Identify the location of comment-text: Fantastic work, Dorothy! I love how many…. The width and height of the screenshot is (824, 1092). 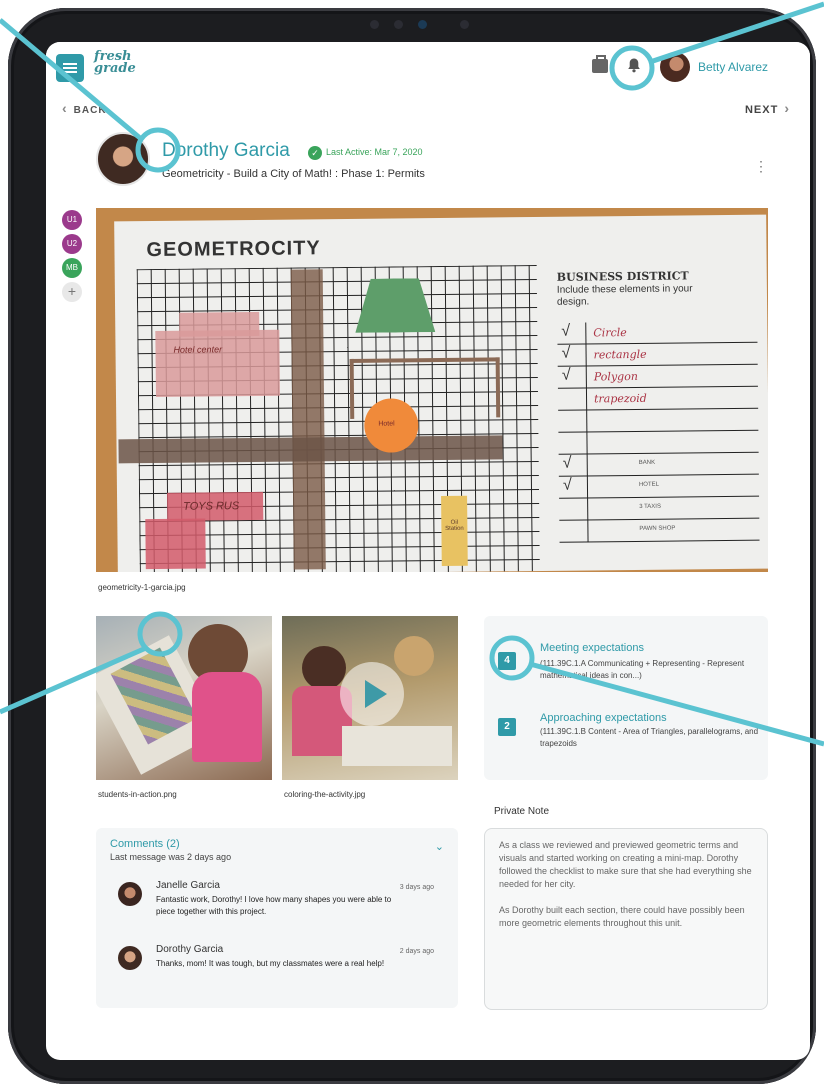
(274, 905).